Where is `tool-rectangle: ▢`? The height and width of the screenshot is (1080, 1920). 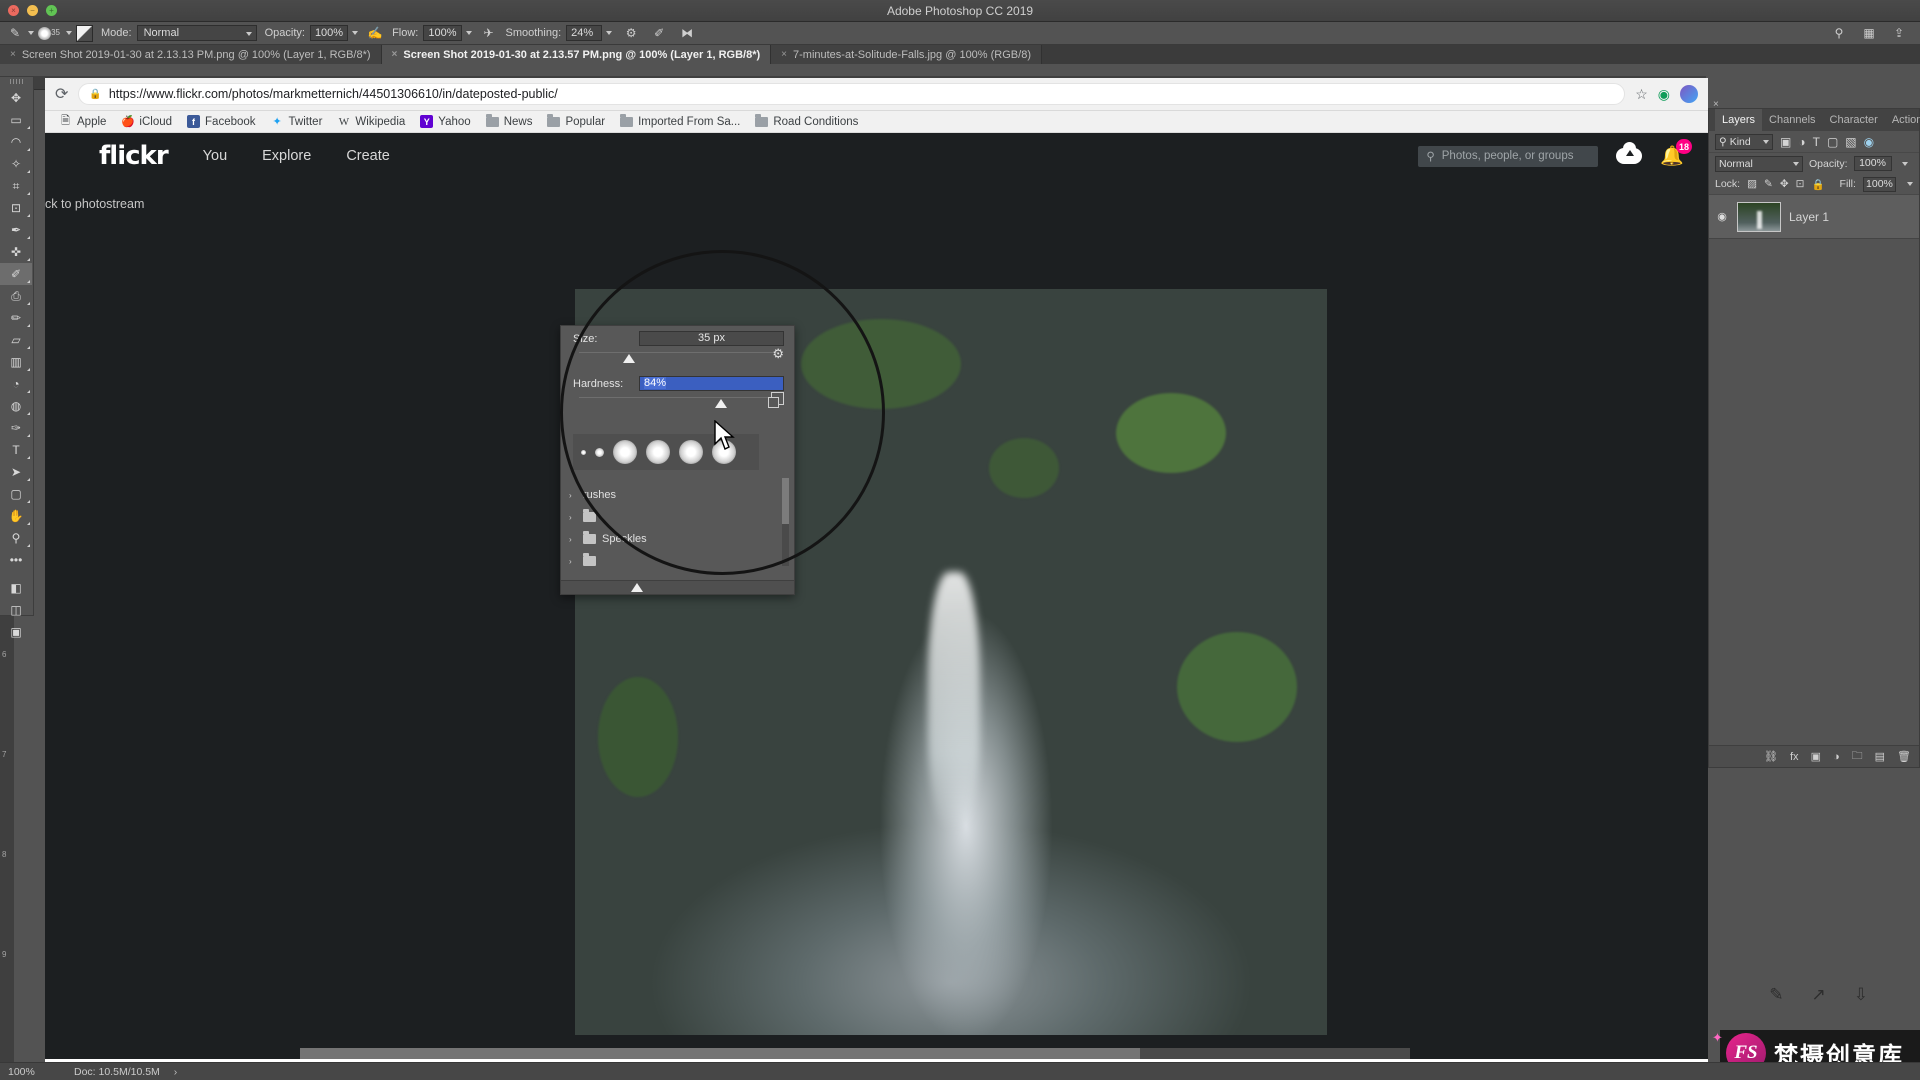
tool-rectangle: ▢ is located at coordinates (16, 494).